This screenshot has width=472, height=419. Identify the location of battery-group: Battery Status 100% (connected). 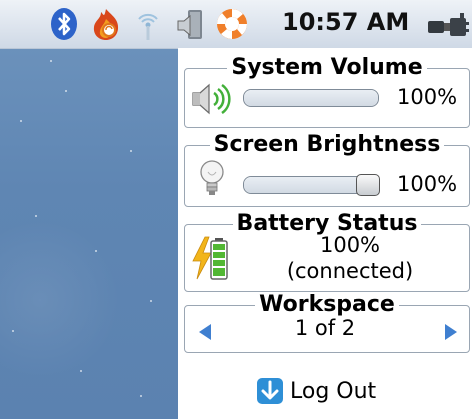
(327, 251).